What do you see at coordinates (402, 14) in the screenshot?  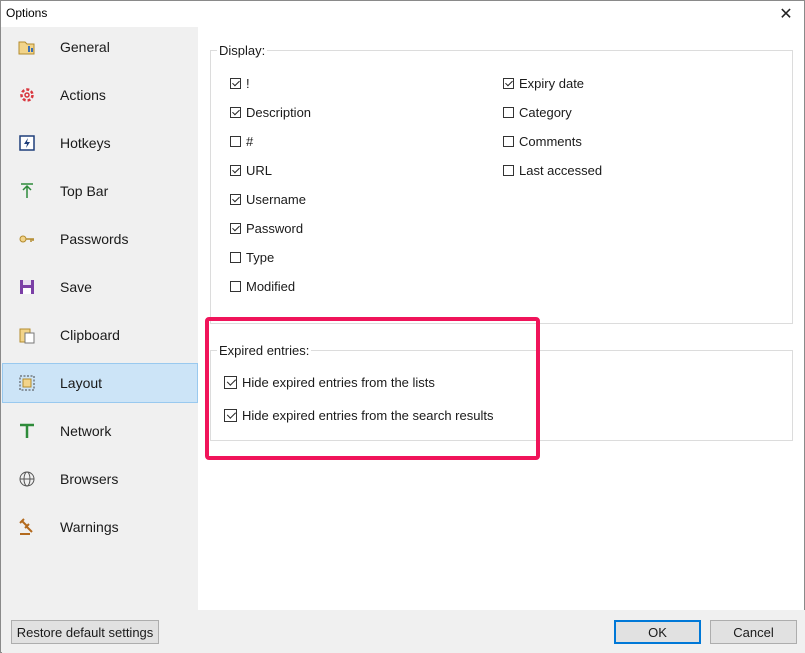 I see `title-bar: Options ✕` at bounding box center [402, 14].